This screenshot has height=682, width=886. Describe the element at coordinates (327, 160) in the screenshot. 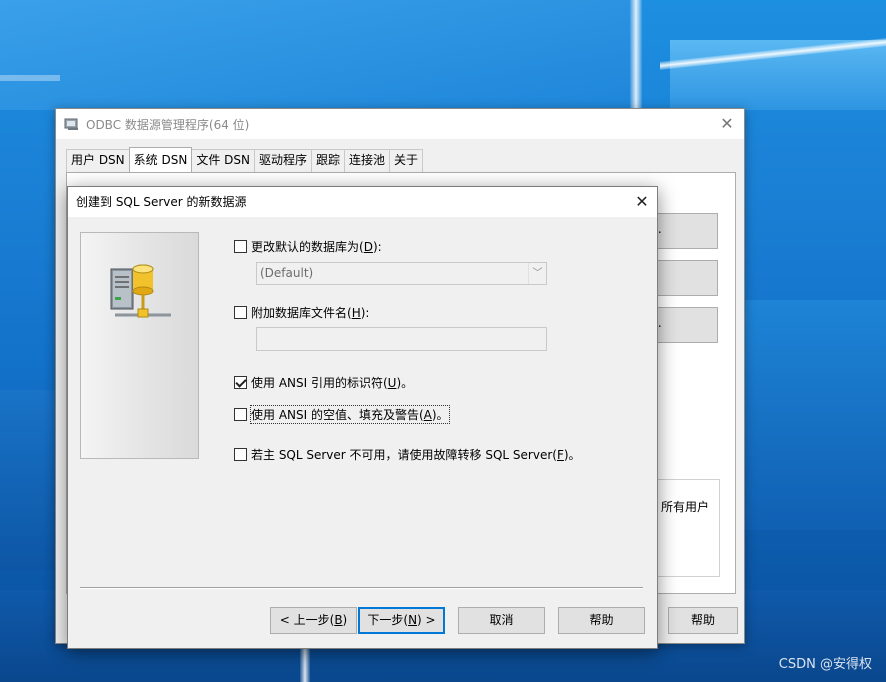

I see `tab-tracing: 跟踪` at that location.